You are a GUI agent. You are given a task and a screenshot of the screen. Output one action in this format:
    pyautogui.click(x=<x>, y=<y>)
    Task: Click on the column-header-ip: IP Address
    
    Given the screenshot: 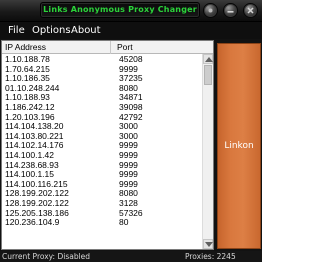 What is the action you would take?
    pyautogui.click(x=58, y=47)
    